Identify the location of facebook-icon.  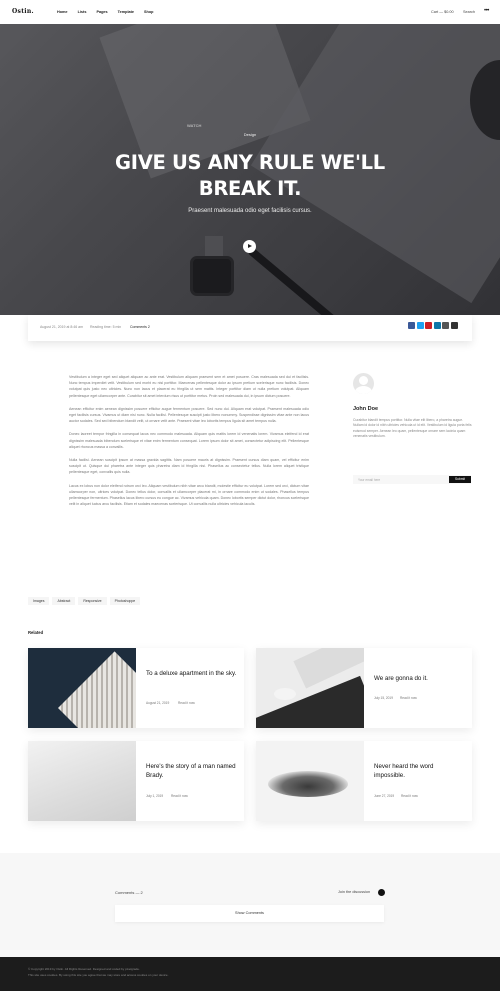
(411, 325).